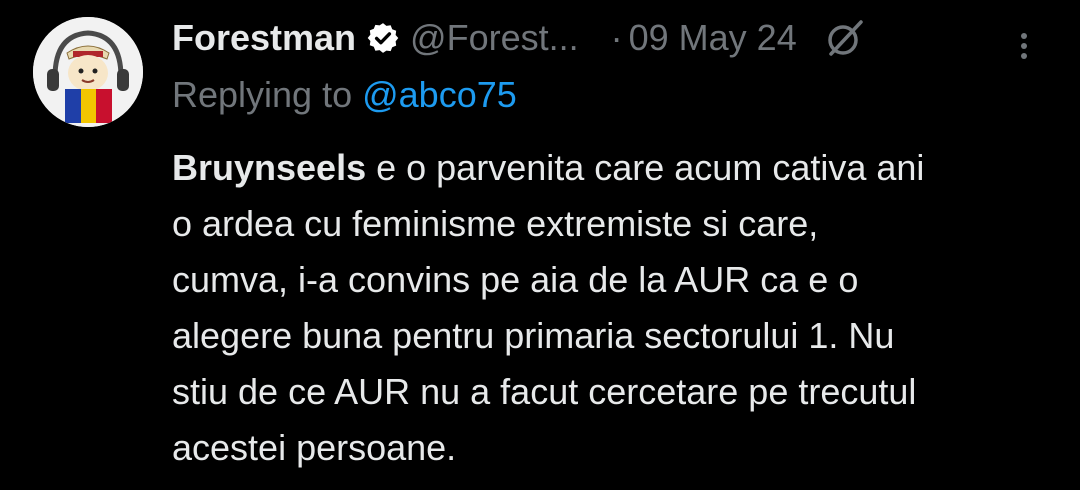  I want to click on replying-to: Replying to @abco75, so click(612, 98).